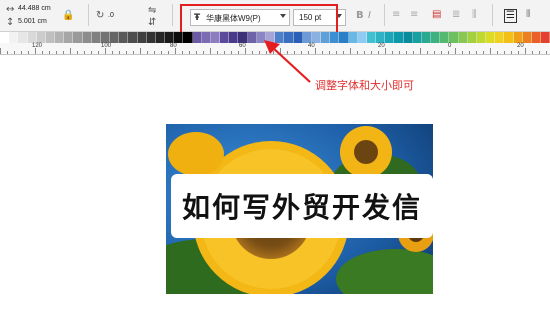  I want to click on banner-heading: 如何写外贸开发信, so click(302, 206).